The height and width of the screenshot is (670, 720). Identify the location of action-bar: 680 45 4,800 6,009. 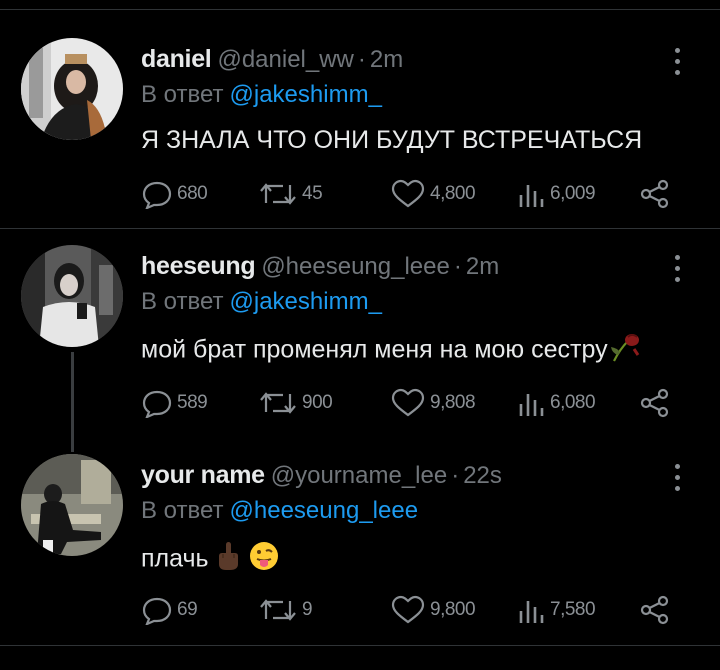
(411, 194).